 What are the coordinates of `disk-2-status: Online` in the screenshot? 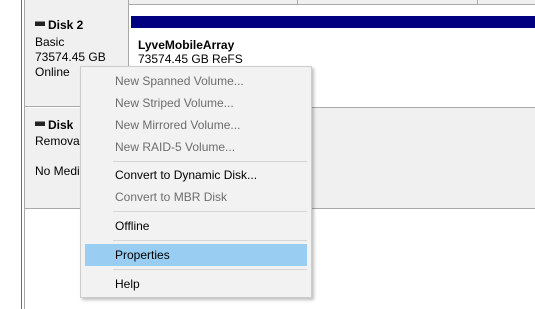 It's located at (52, 72).